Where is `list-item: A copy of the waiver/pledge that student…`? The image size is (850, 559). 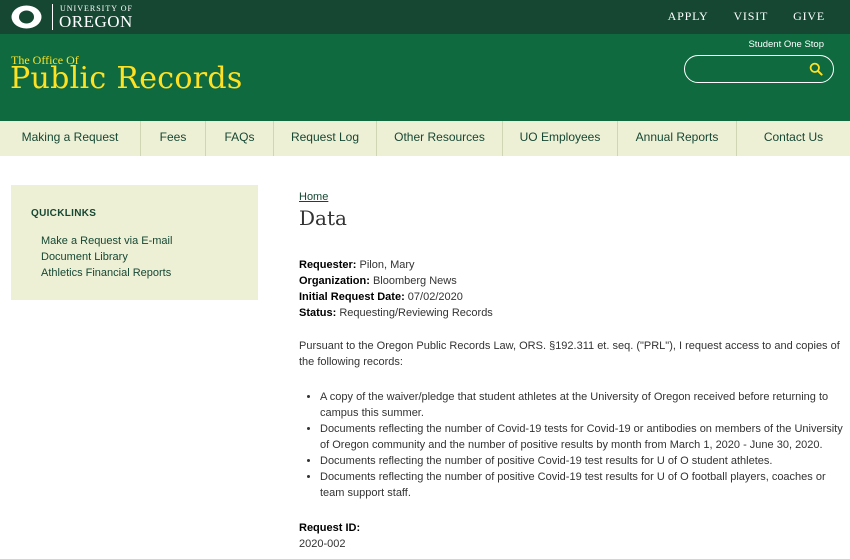 list-item: A copy of the waiver/pledge that student… is located at coordinates (582, 405).